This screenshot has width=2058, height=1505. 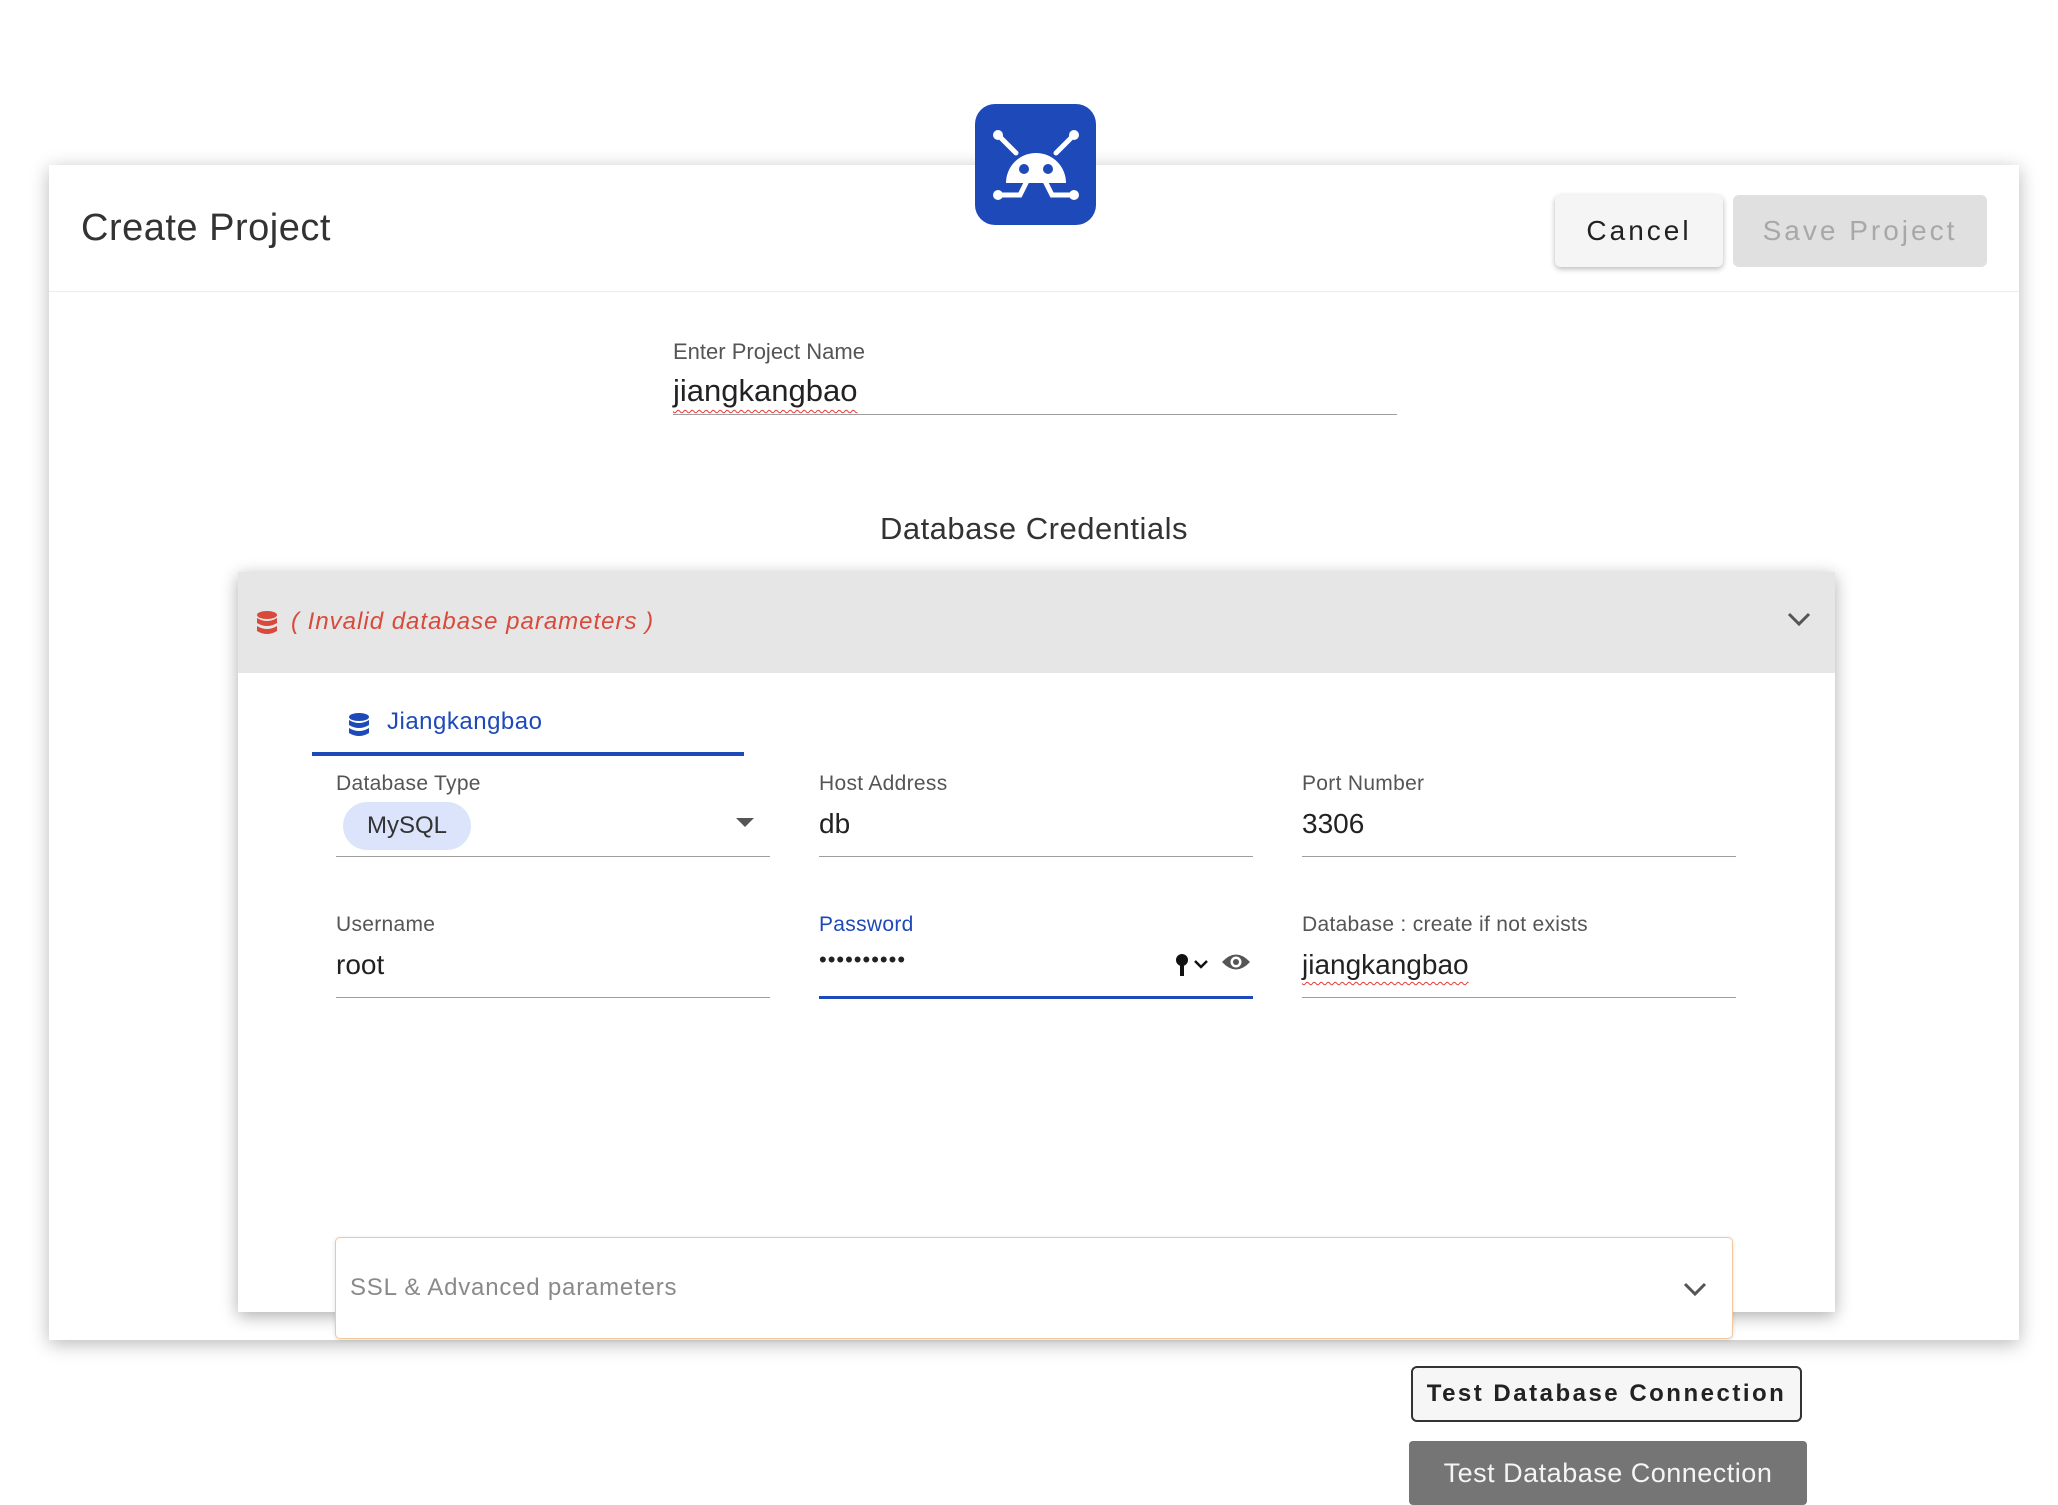 I want to click on save-project-button: Save Project, so click(x=1860, y=231).